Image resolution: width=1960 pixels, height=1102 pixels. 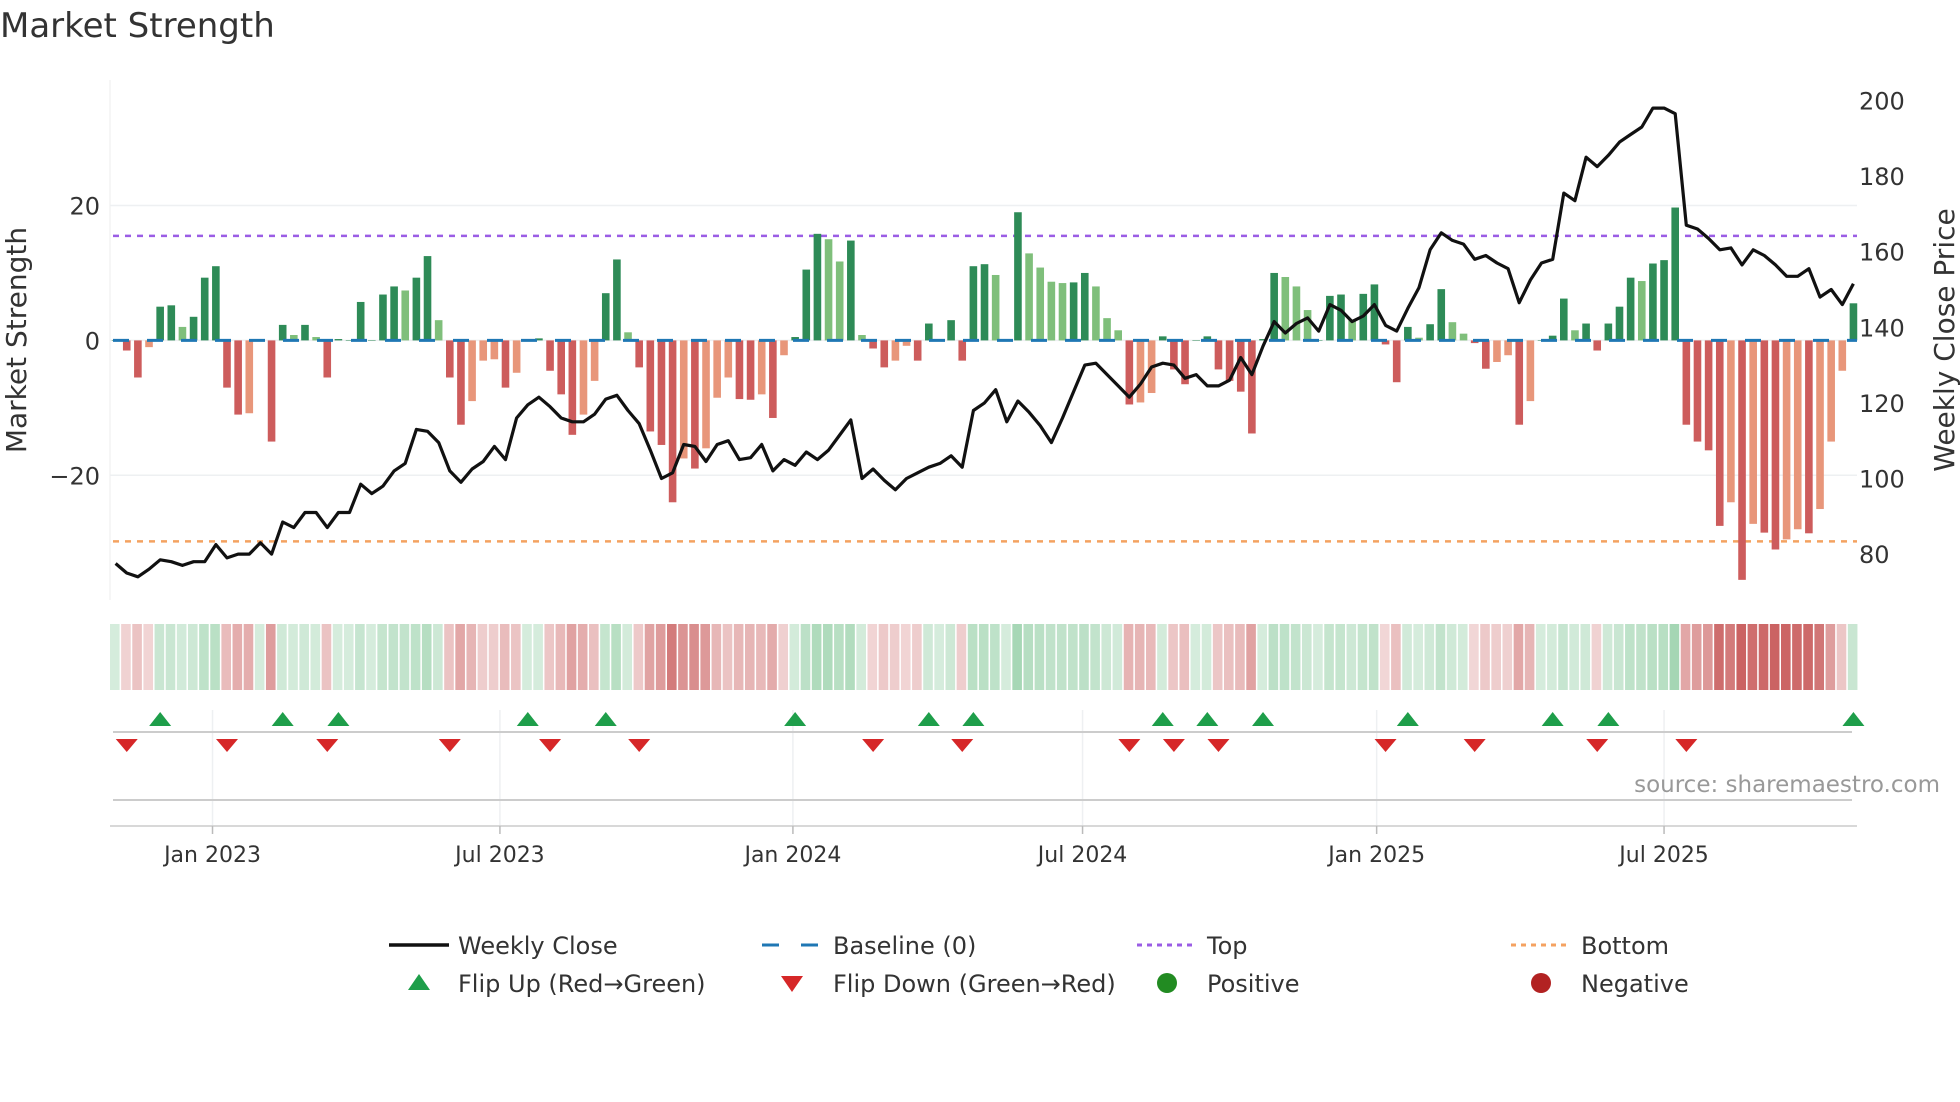 What do you see at coordinates (499, 855) in the screenshot?
I see `x-tick-label: Jul 2023` at bounding box center [499, 855].